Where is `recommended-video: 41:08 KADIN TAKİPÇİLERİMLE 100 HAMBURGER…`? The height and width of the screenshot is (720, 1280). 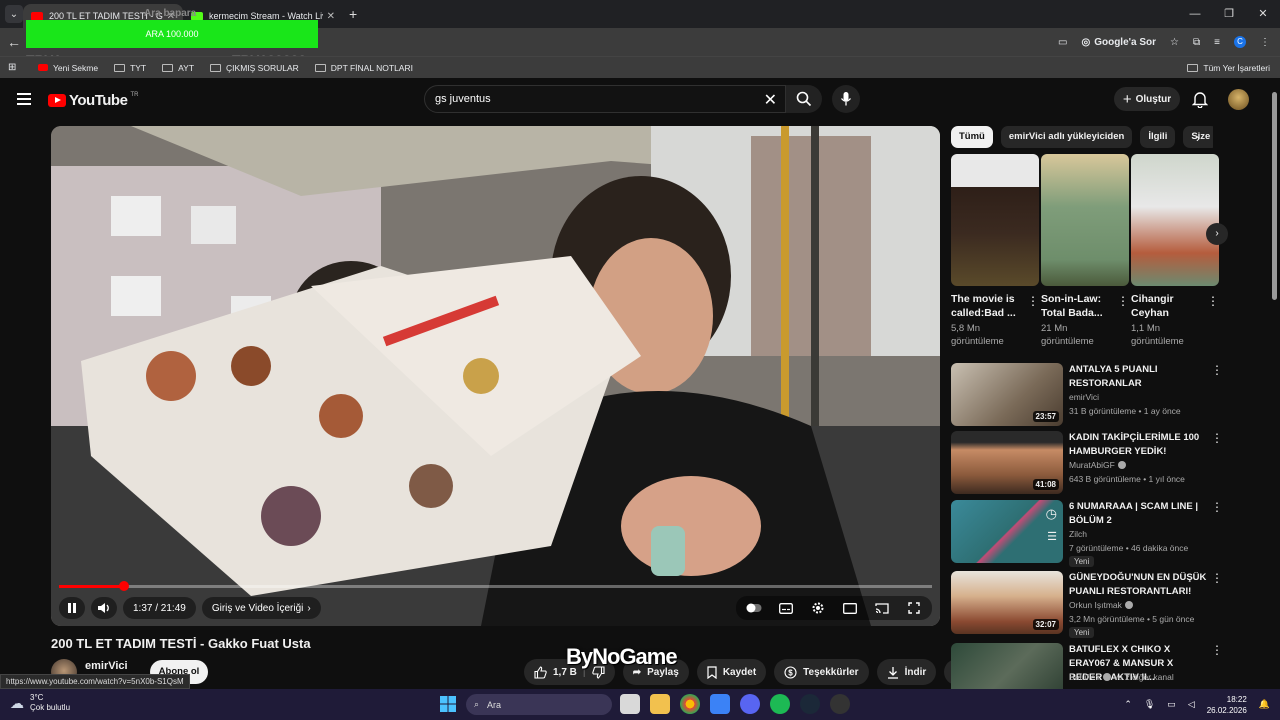
recommended-video: 41:08 KADIN TAKİPÇİLERİMLE 100 HAMBURGER… is located at coordinates (1091, 463).